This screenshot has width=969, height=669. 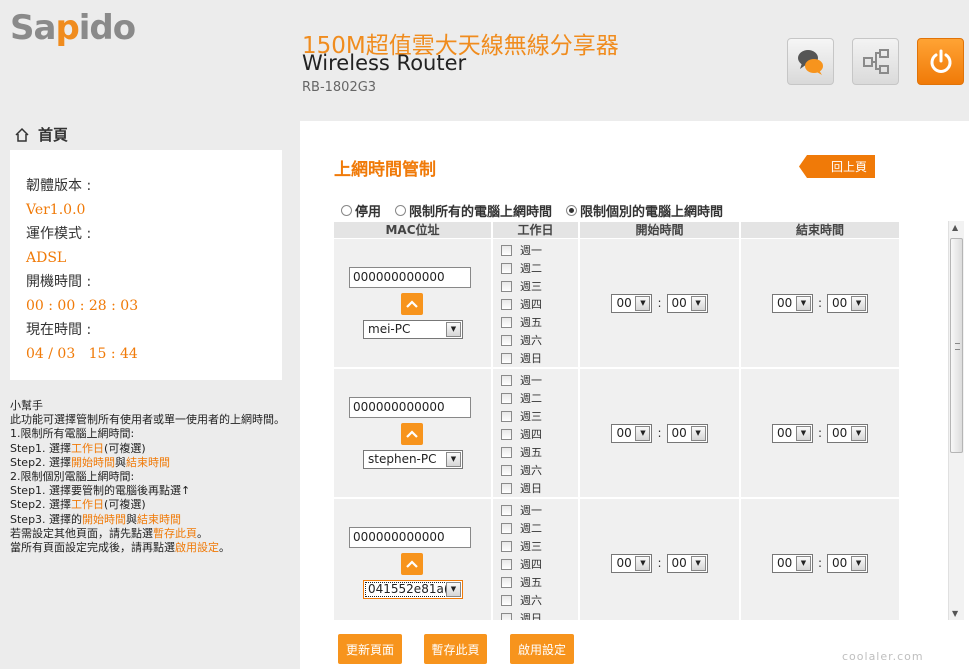 What do you see at coordinates (41, 134) in the screenshot?
I see `home-link: 首頁` at bounding box center [41, 134].